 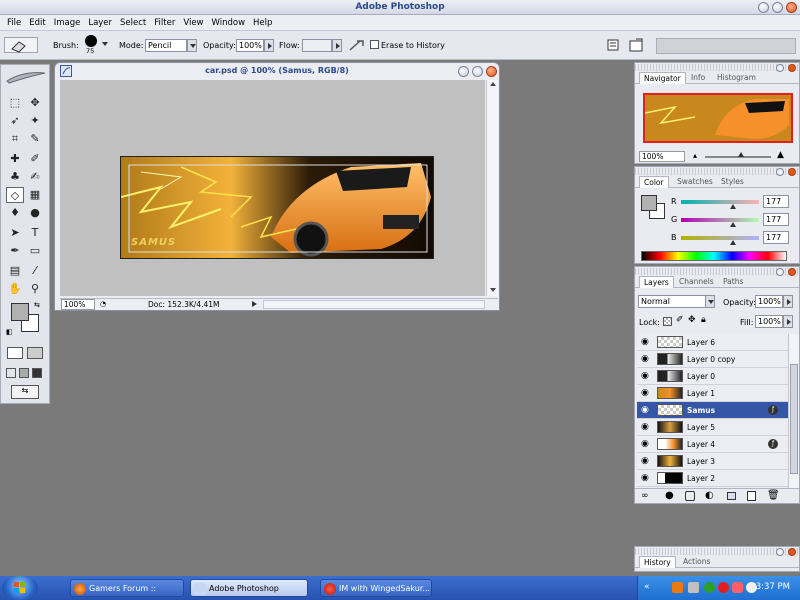 What do you see at coordinates (672, 301) in the screenshot?
I see `blend-mode-select: Normal` at bounding box center [672, 301].